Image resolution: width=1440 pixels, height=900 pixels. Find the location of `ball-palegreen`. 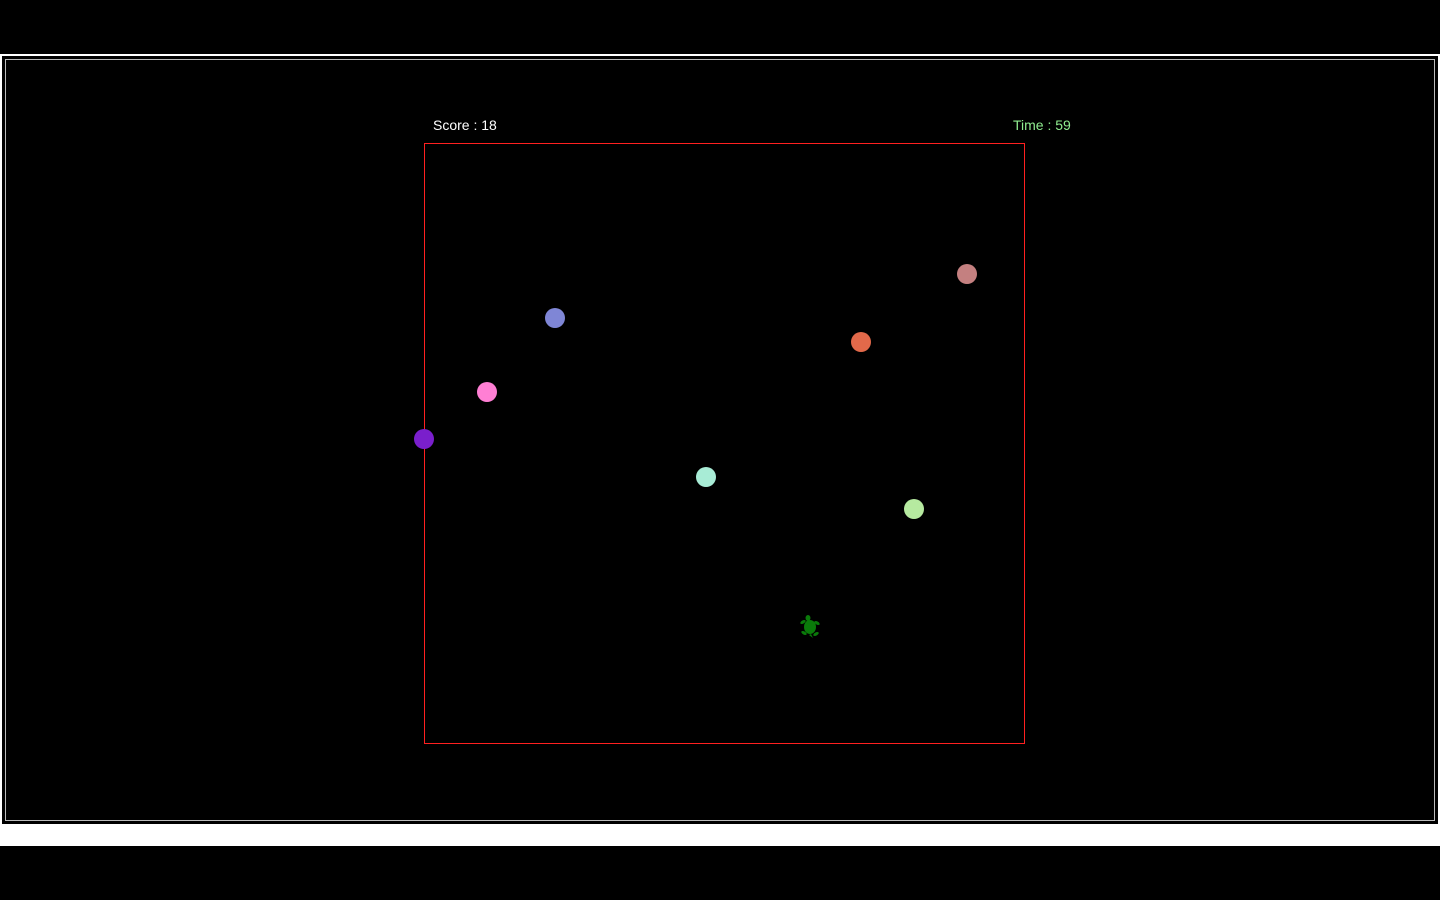

ball-palegreen is located at coordinates (914, 509).